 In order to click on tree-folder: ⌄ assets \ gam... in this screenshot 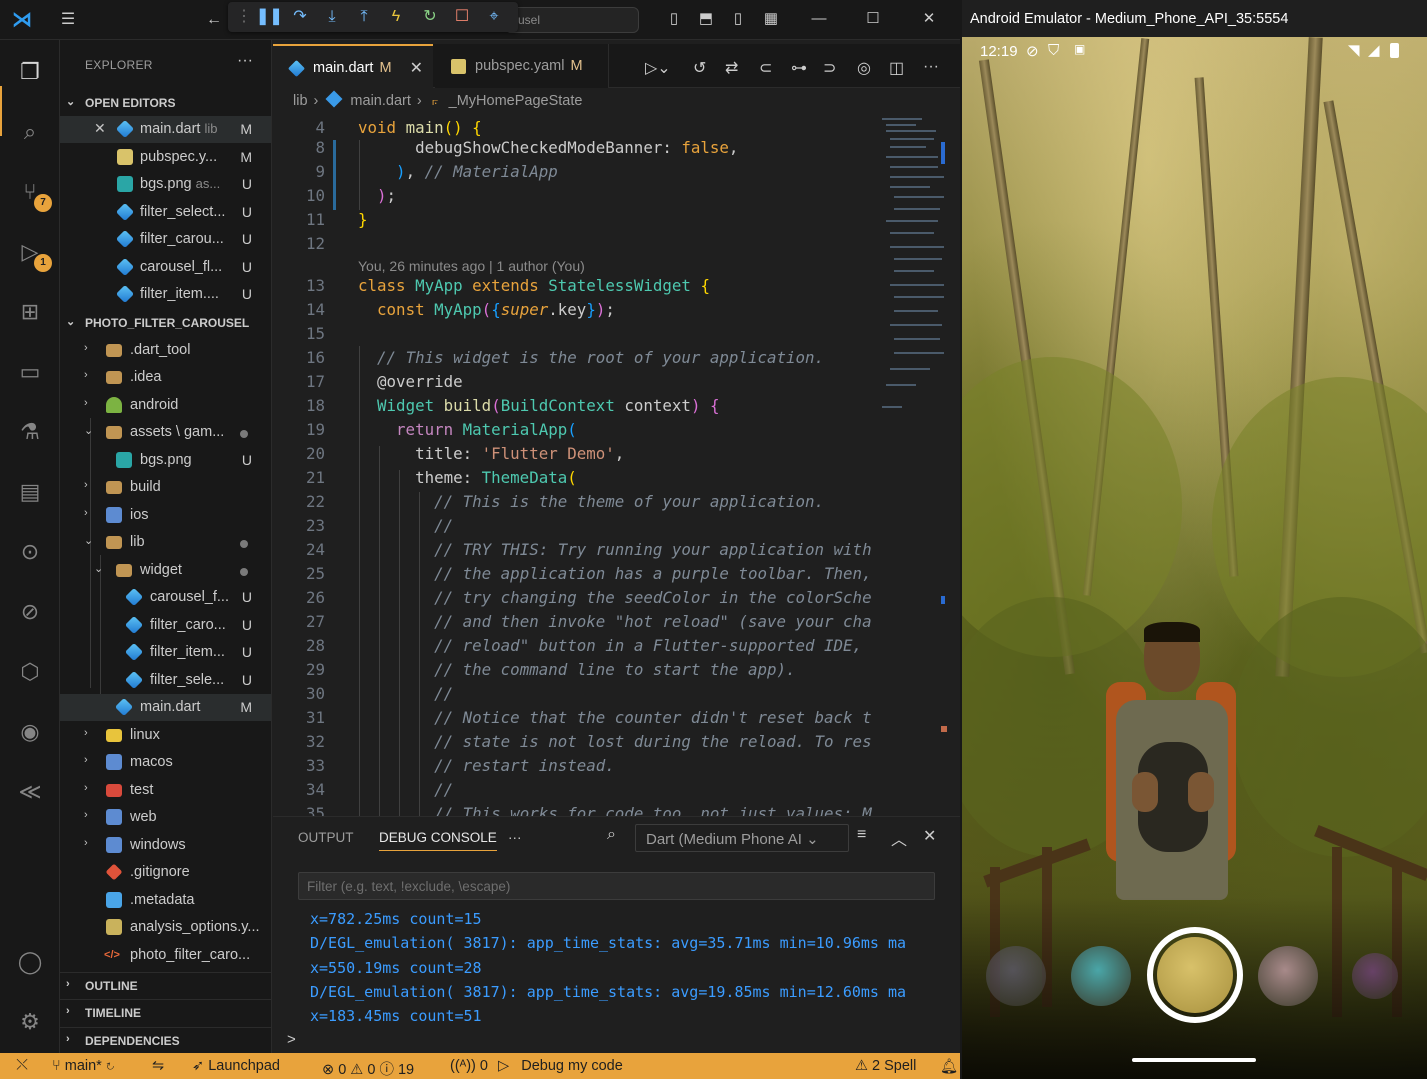, I will do `click(165, 432)`.